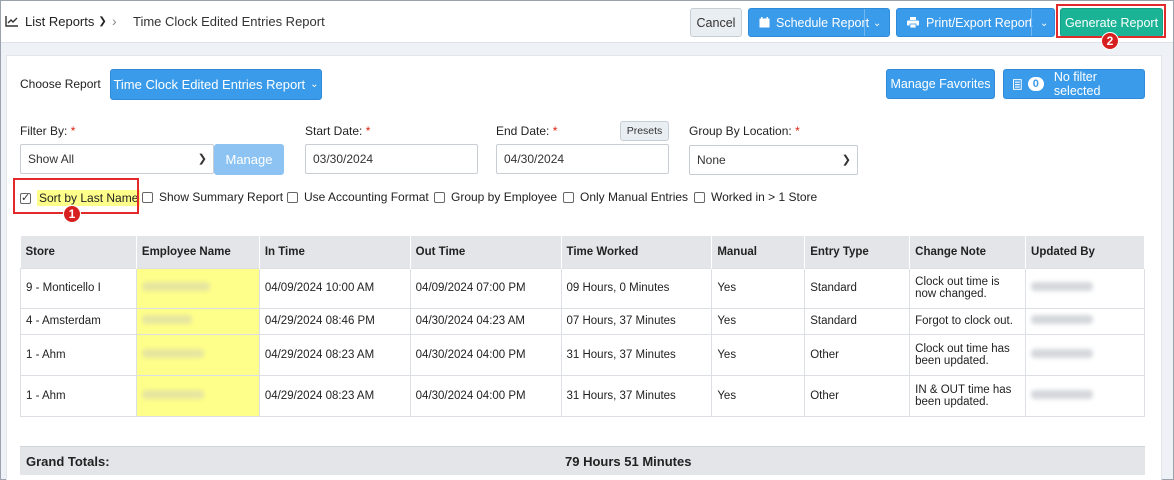 This screenshot has width=1174, height=480. I want to click on filter-button: 0 No filter selected, so click(1074, 84).